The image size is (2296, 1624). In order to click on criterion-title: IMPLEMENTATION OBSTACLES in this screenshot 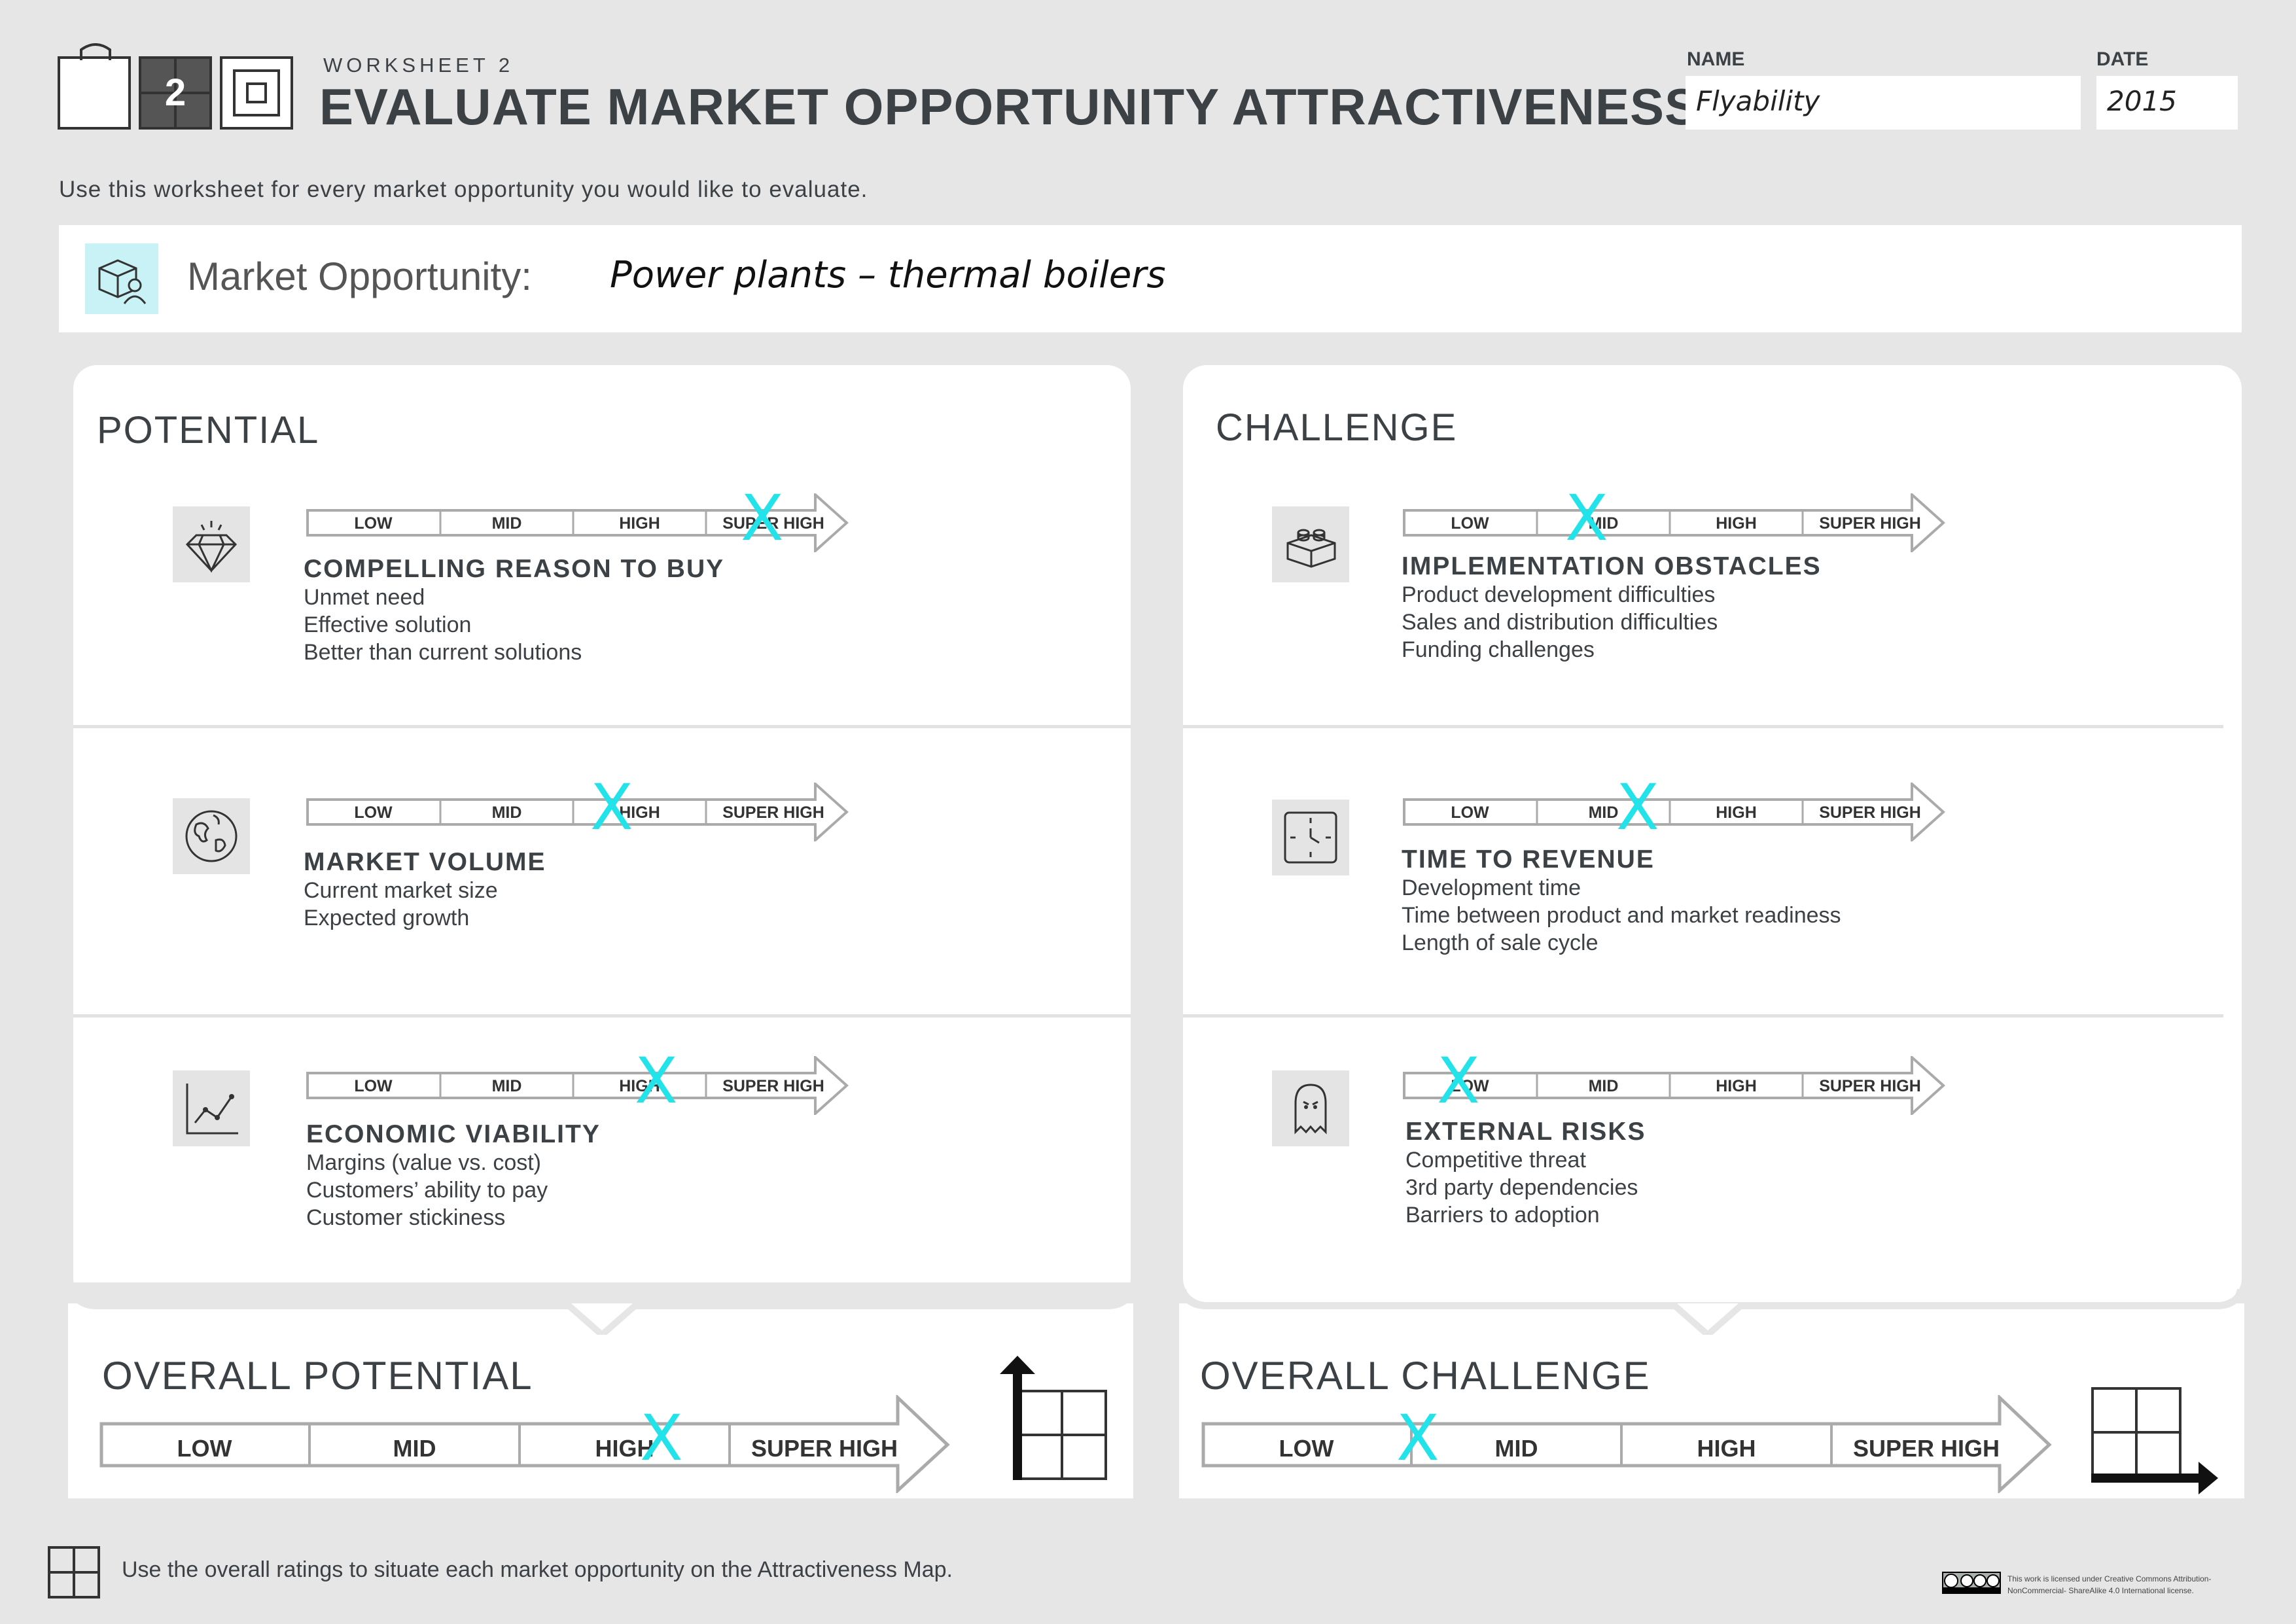, I will do `click(1612, 566)`.